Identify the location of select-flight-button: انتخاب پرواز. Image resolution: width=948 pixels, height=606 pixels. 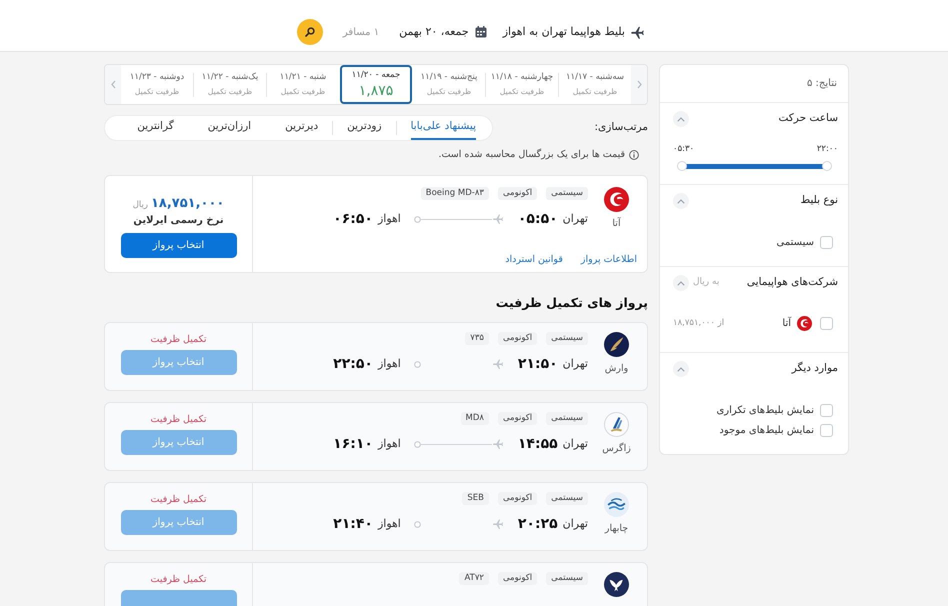
(178, 245).